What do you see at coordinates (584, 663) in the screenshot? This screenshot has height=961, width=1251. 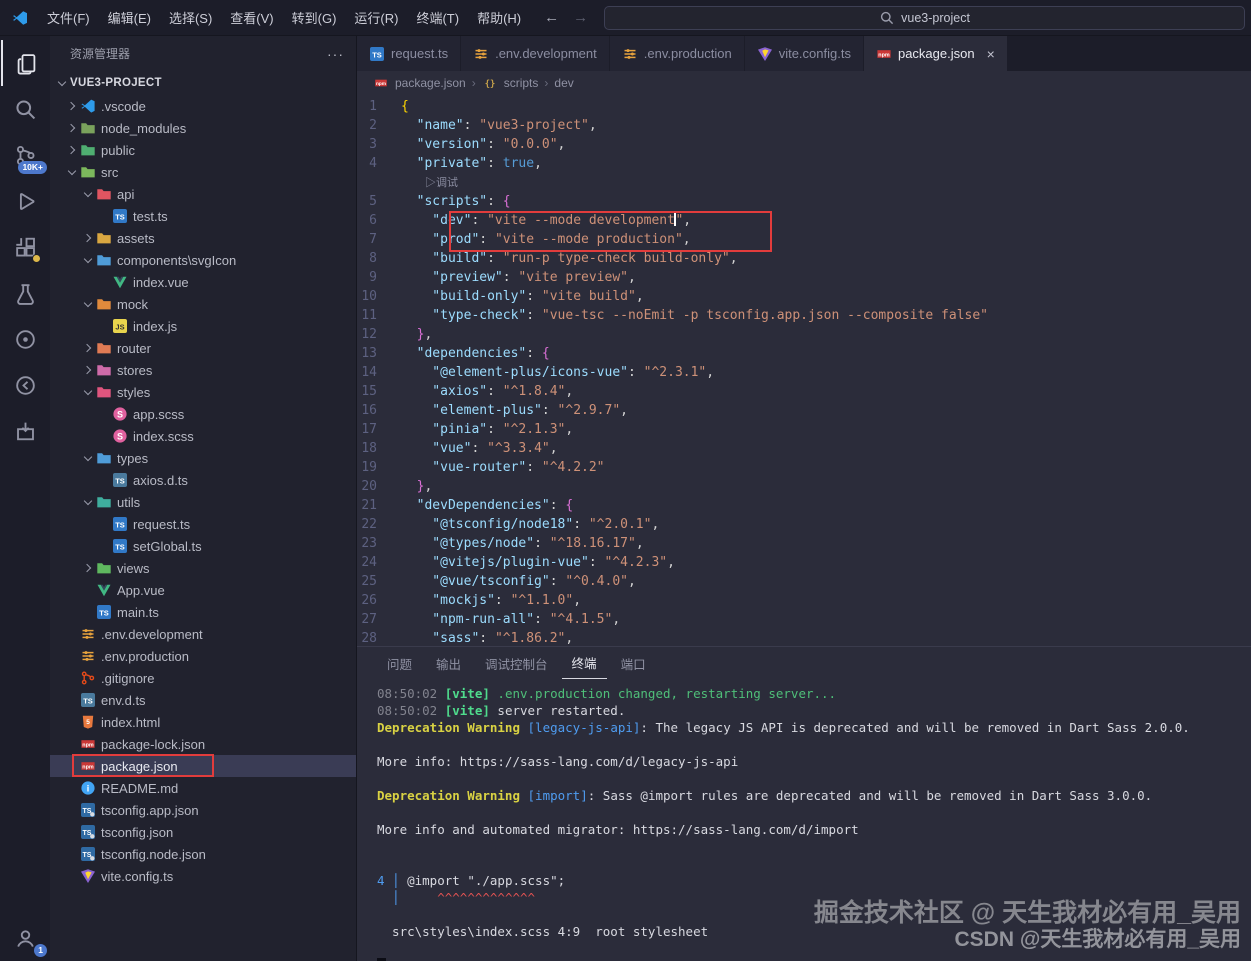 I see `panel-tab-终端: 终端` at bounding box center [584, 663].